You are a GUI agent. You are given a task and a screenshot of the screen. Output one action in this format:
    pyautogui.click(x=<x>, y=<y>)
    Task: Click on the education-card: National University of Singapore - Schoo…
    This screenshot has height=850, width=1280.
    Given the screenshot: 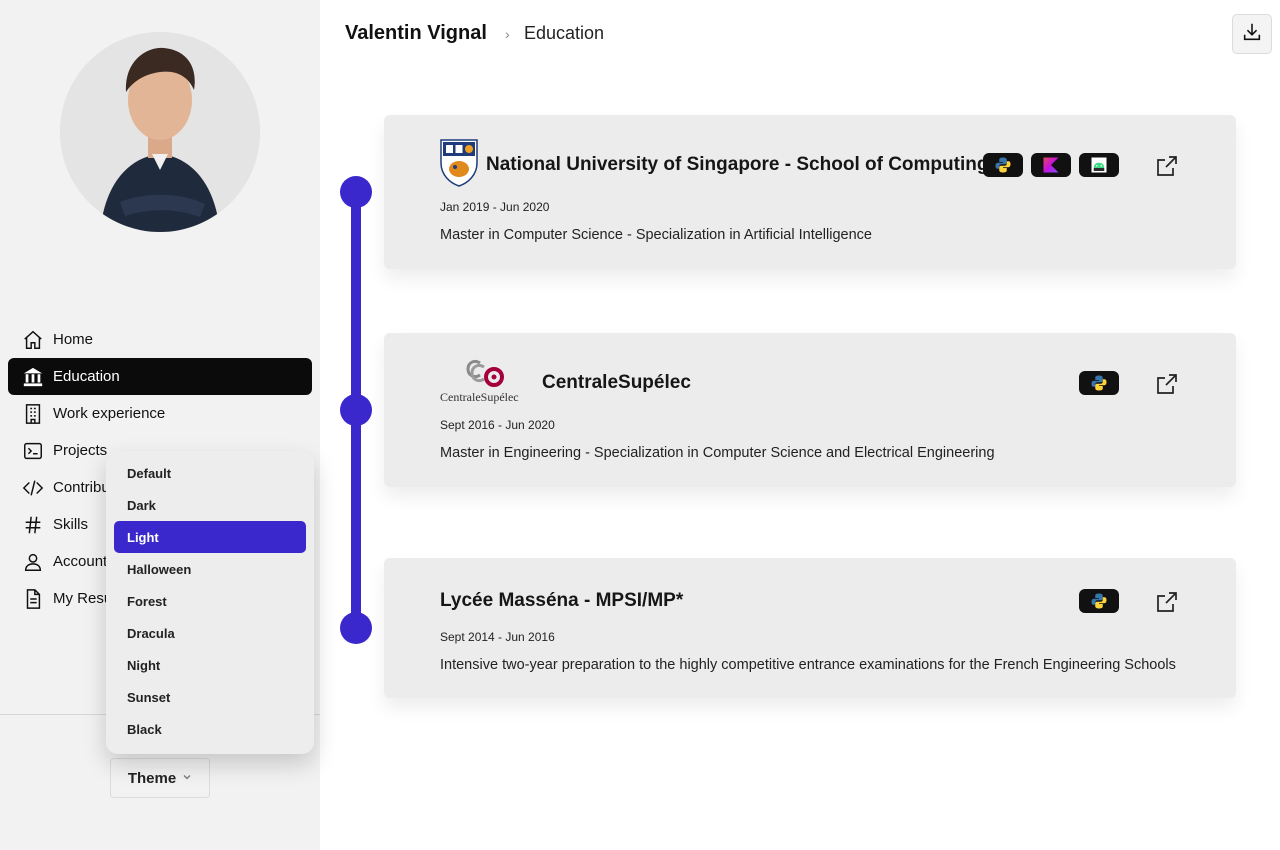 What is the action you would take?
    pyautogui.click(x=810, y=192)
    